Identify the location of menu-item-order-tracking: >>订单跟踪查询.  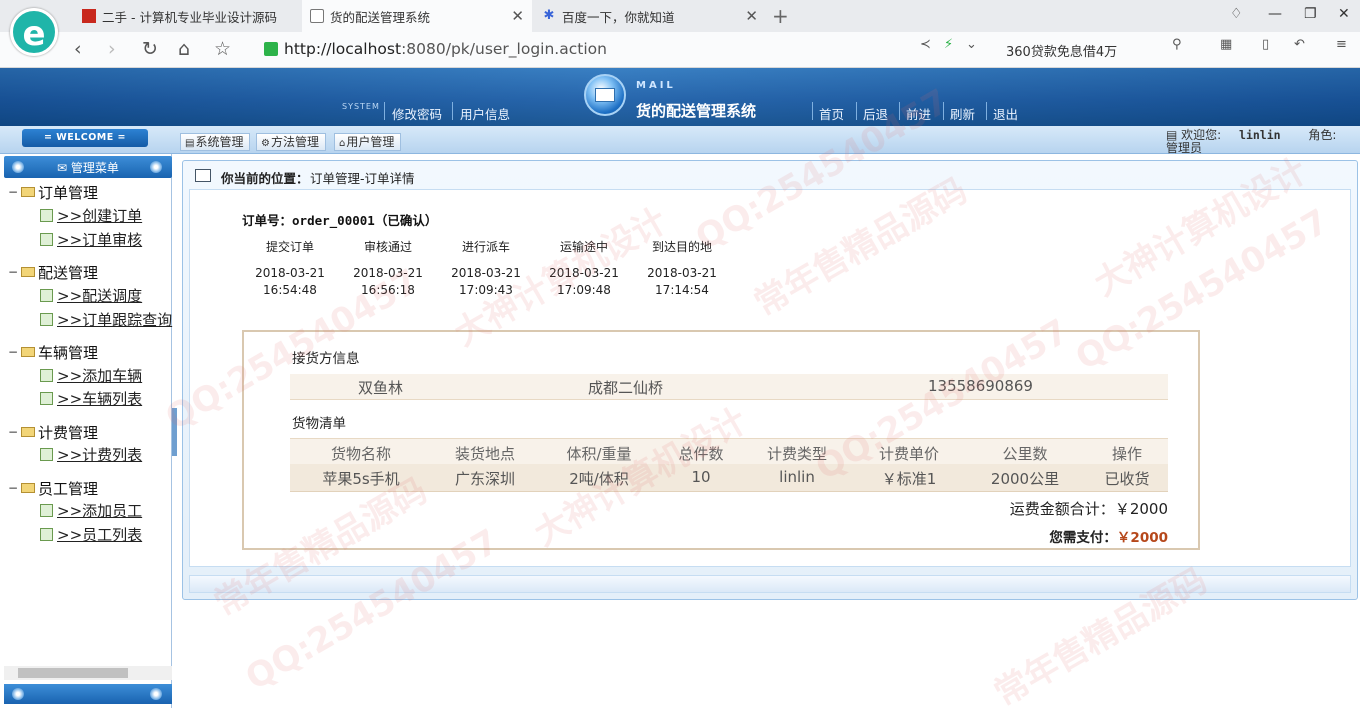
(106, 319).